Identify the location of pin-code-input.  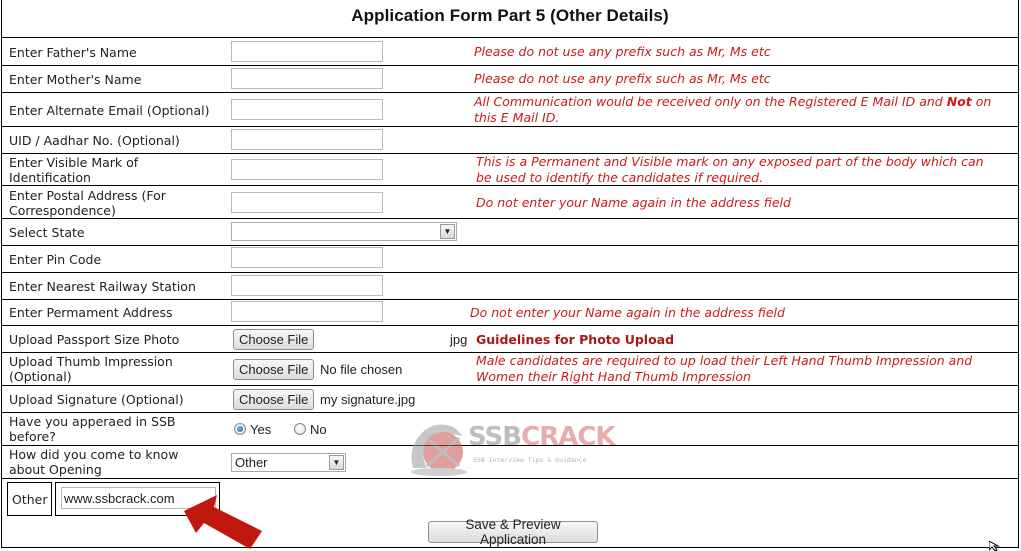
(307, 257).